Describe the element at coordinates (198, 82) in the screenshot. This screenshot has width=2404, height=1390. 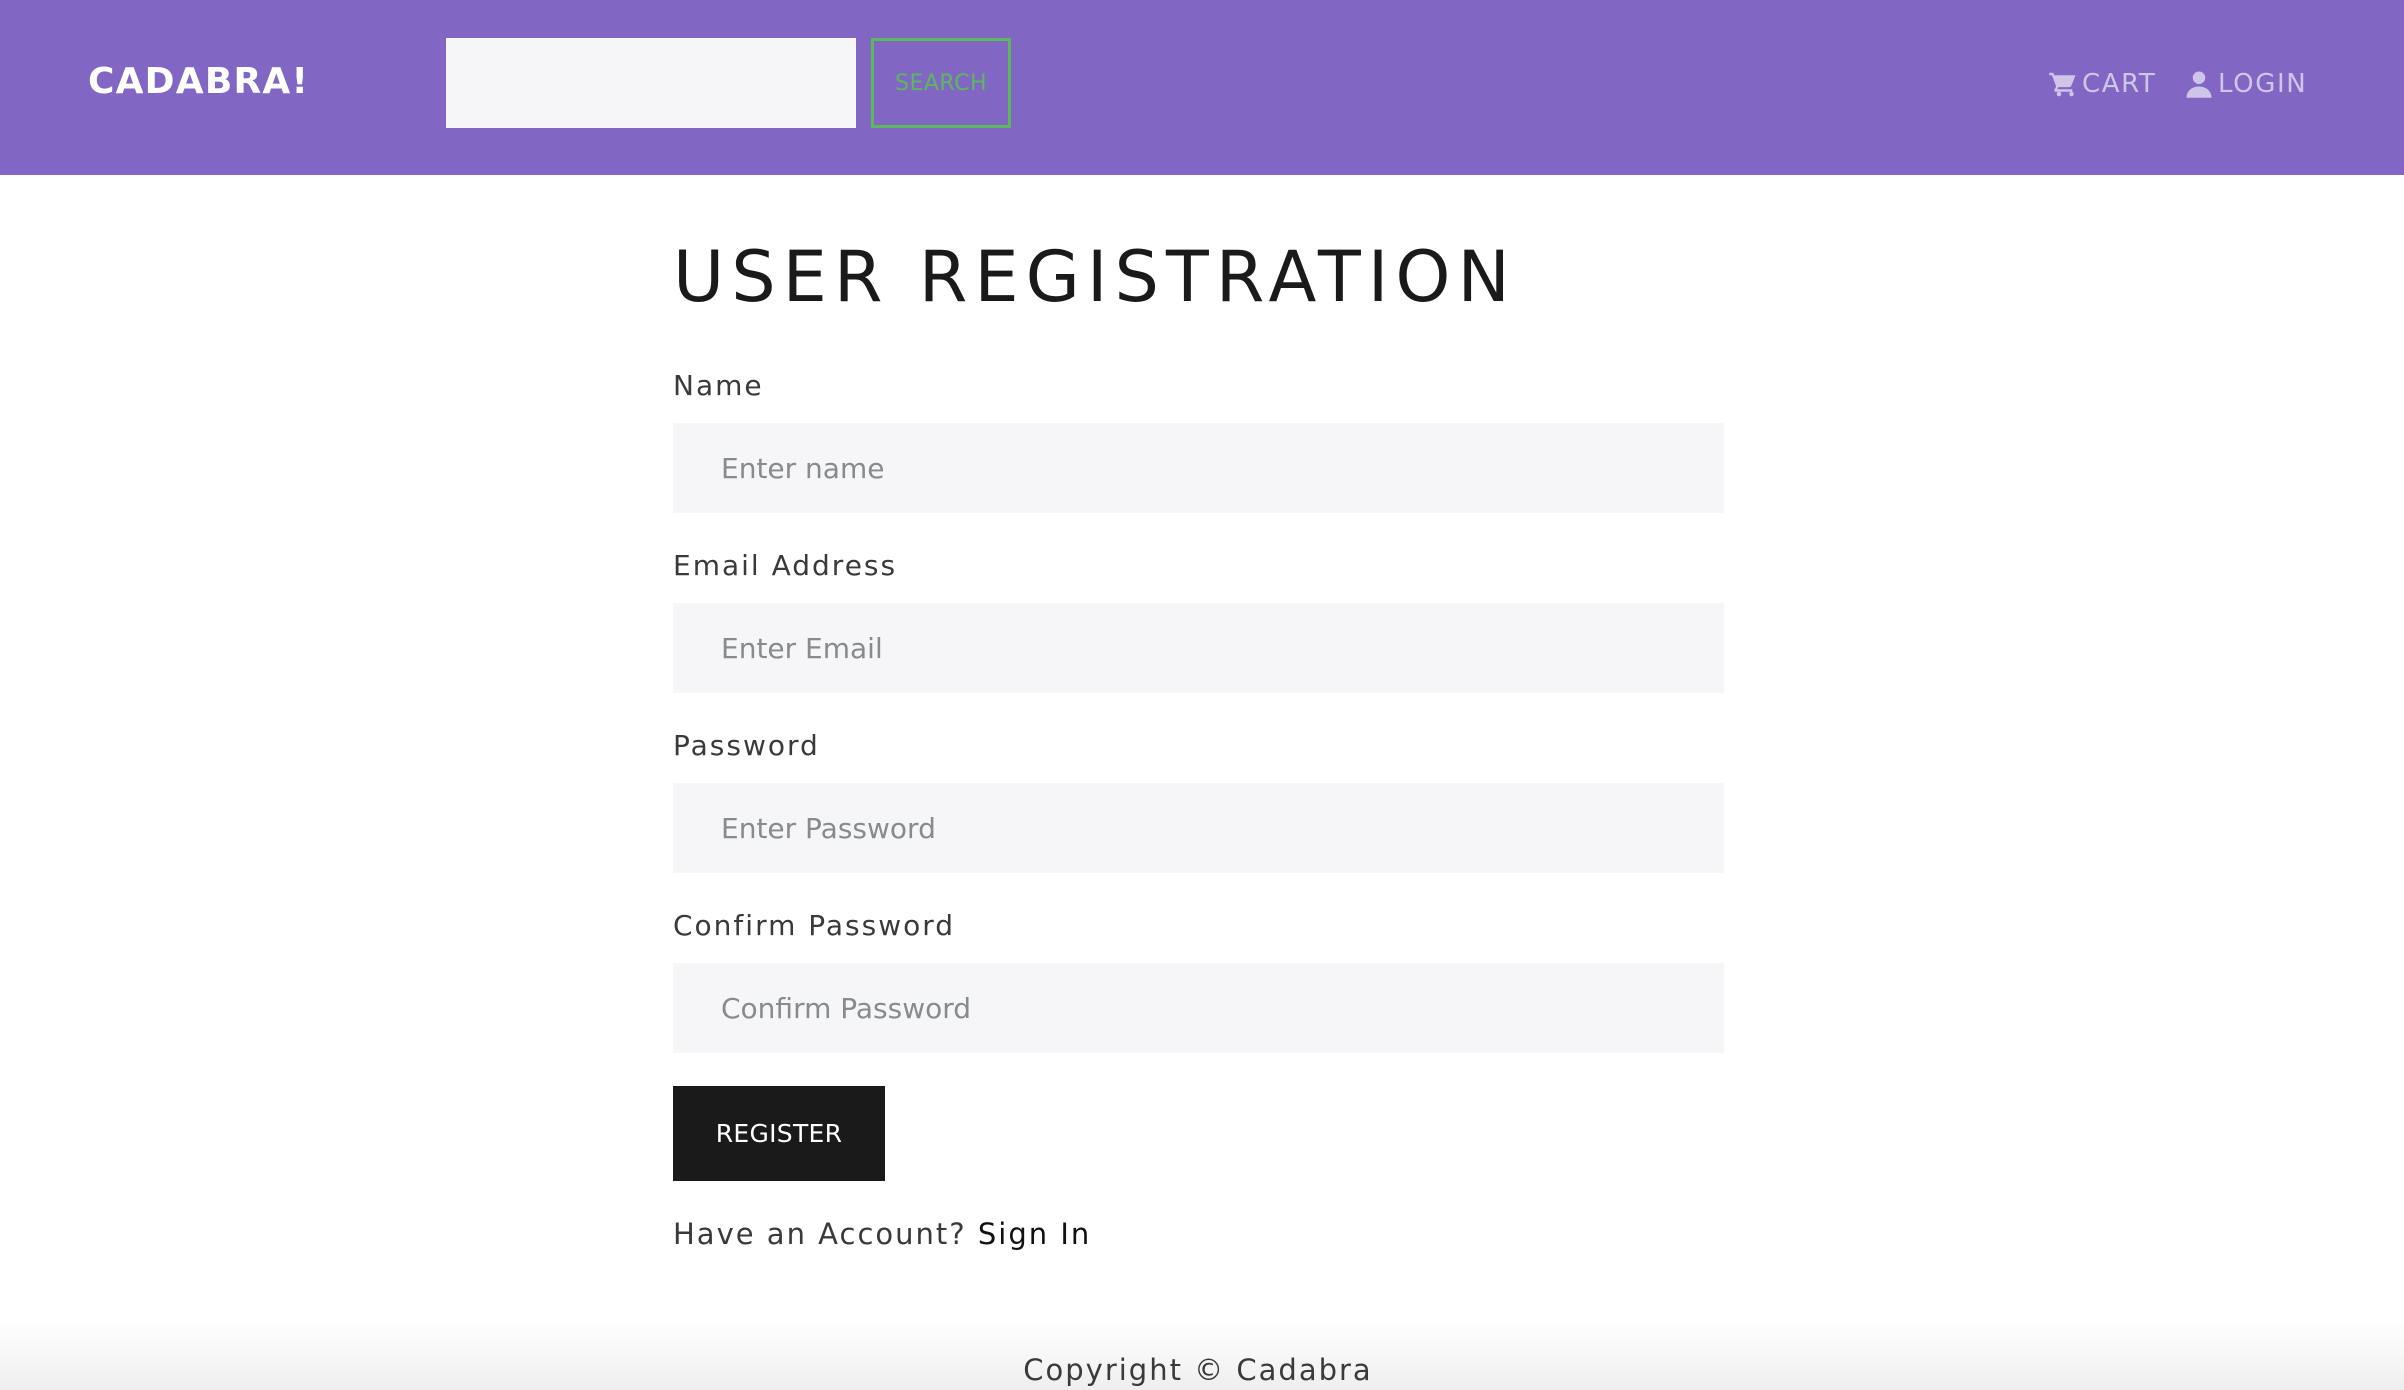
I see `brand-logo-link: CADABRA!` at that location.